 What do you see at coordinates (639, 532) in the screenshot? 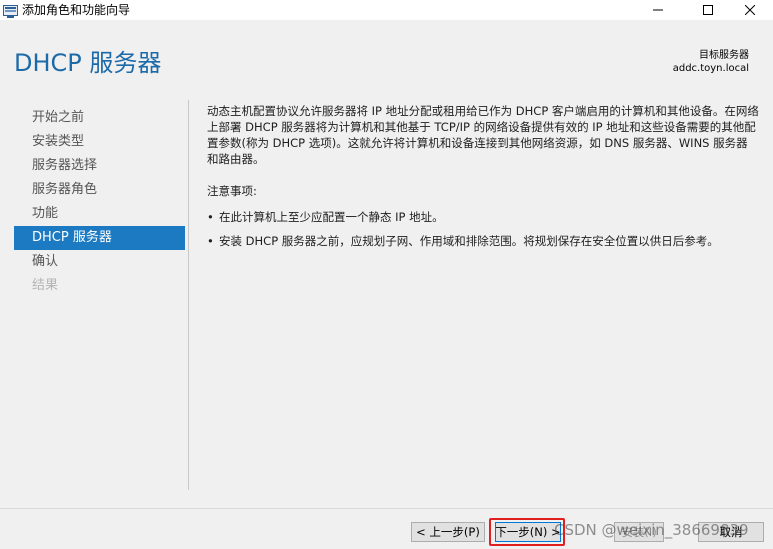
I see `install-button: 安装(I)` at bounding box center [639, 532].